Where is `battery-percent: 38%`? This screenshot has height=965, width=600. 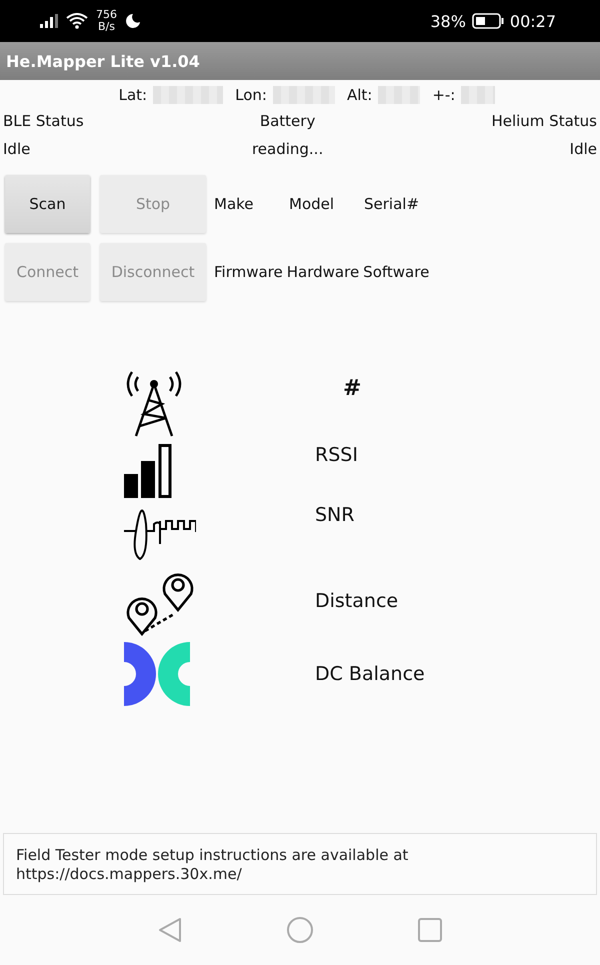
battery-percent: 38% is located at coordinates (448, 21).